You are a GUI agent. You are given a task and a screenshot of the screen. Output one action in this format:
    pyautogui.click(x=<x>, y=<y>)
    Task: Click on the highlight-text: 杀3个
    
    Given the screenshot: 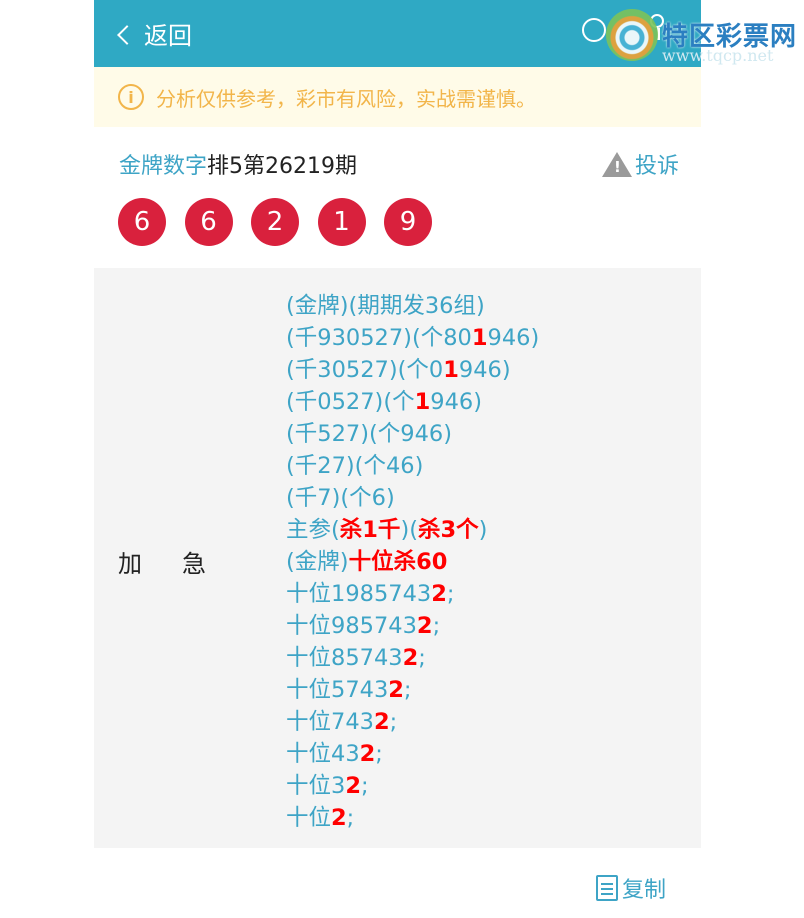 What is the action you would take?
    pyautogui.click(x=448, y=530)
    